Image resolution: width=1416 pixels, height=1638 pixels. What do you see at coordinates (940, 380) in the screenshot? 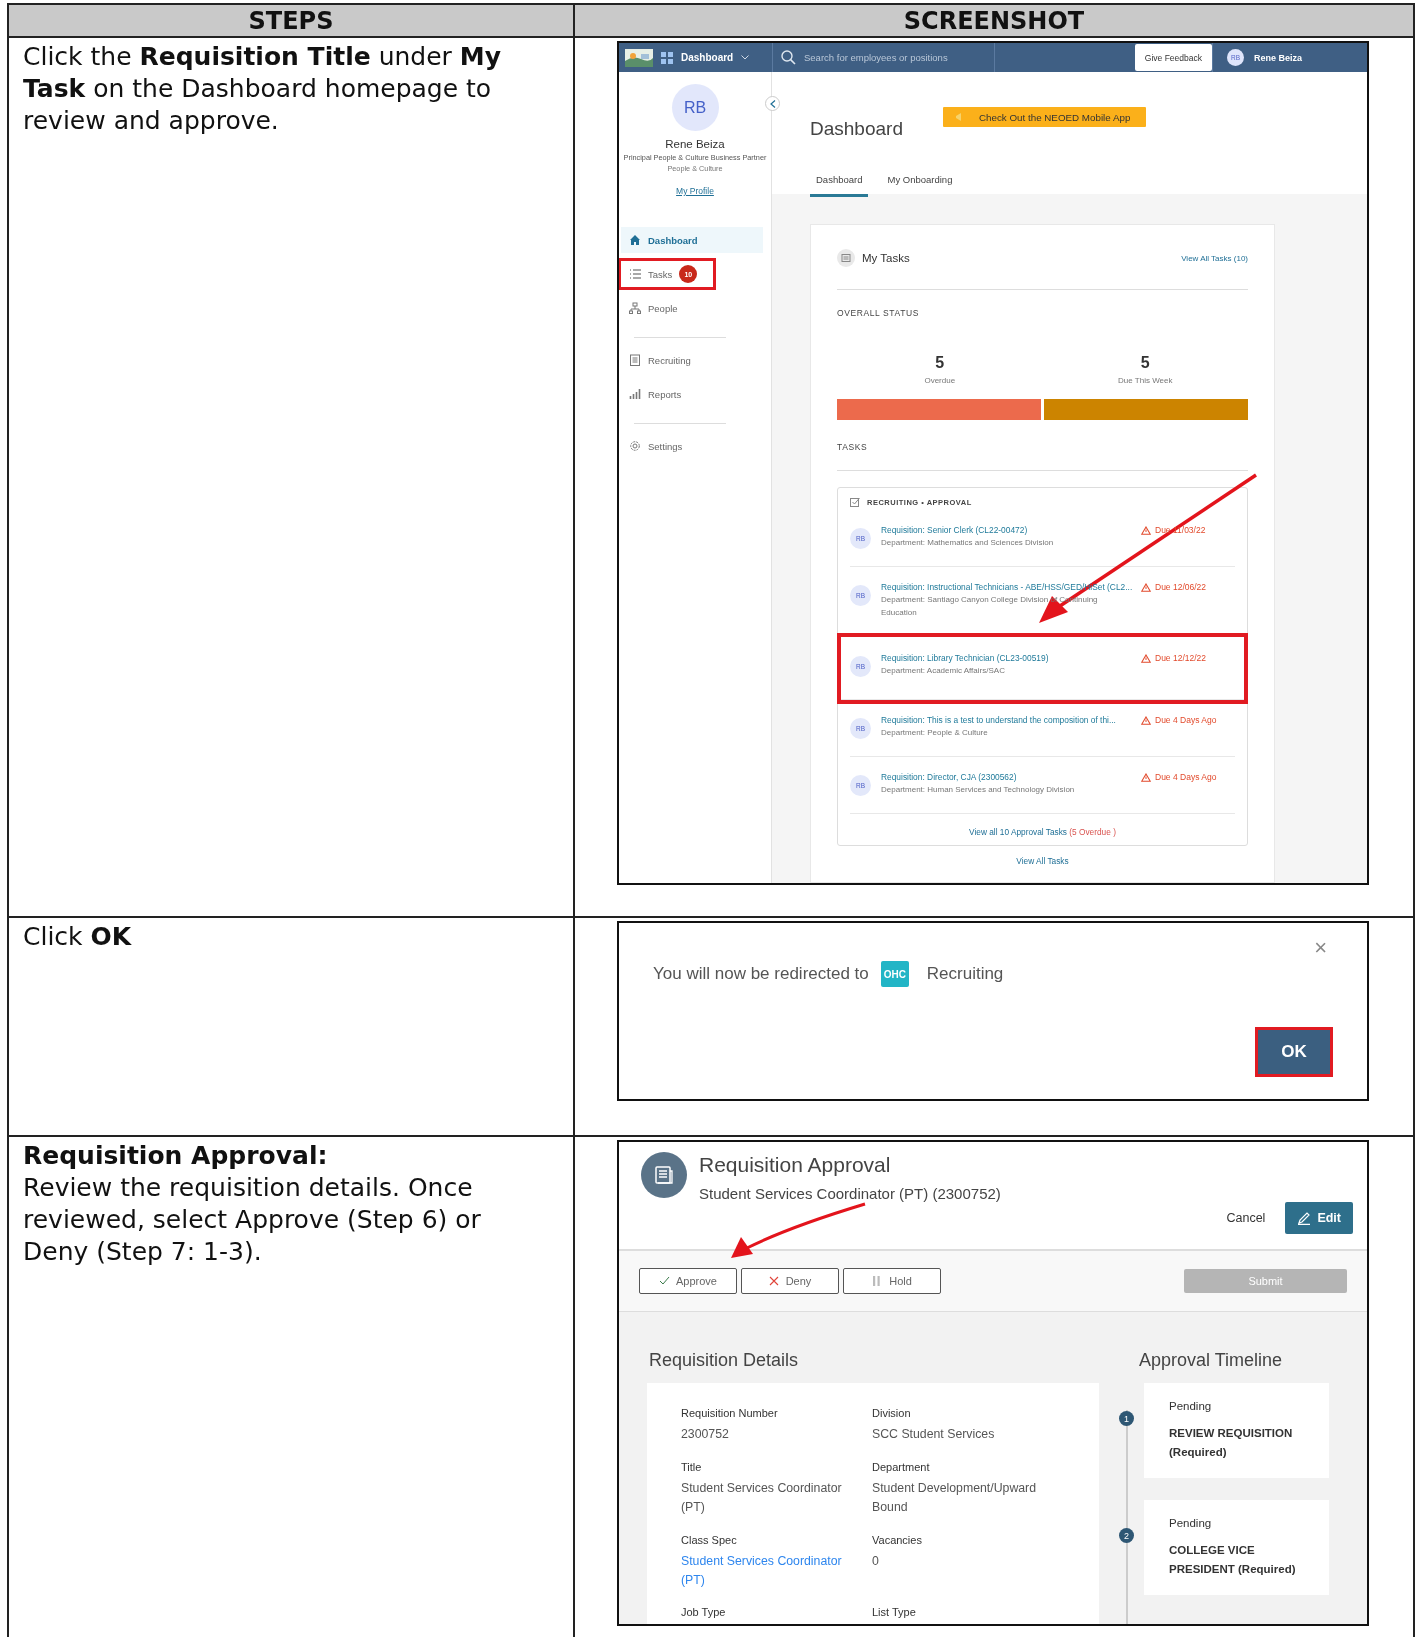
I see `stat-label: Overdue` at bounding box center [940, 380].